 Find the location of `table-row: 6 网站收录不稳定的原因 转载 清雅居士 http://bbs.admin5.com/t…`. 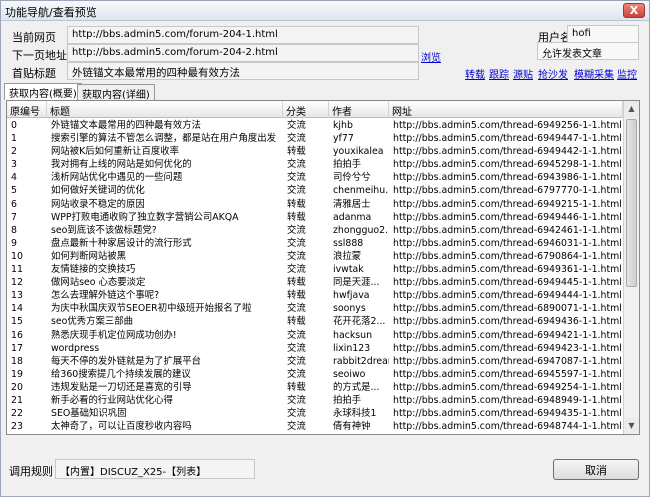

table-row: 6 网站收录不稳定的原因 转载 清雅居士 http://bbs.admin5.com/t… is located at coordinates (315, 204).